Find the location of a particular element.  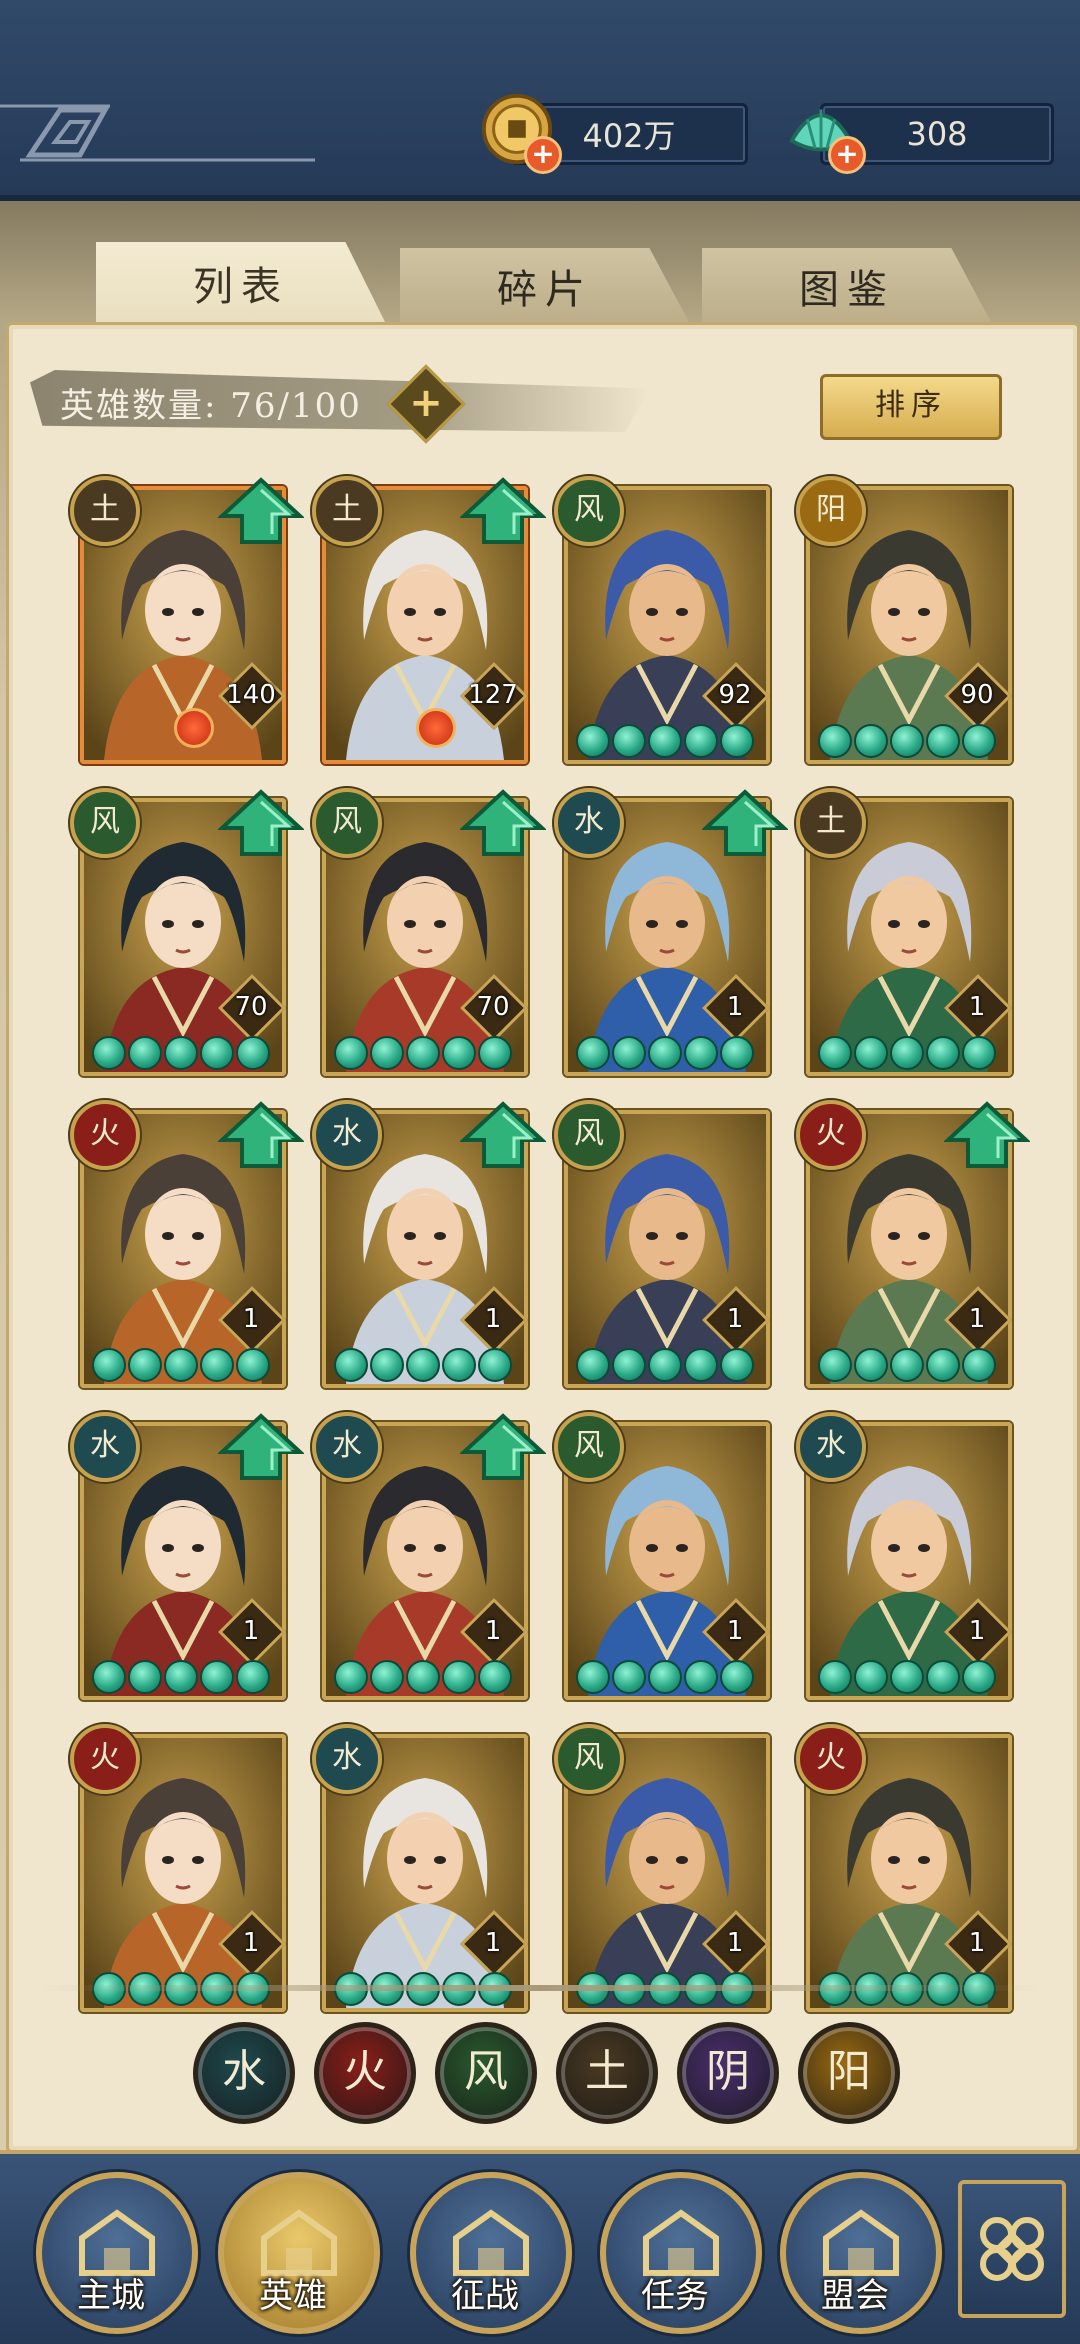

hero-level-badge: 127 is located at coordinates (494, 696).